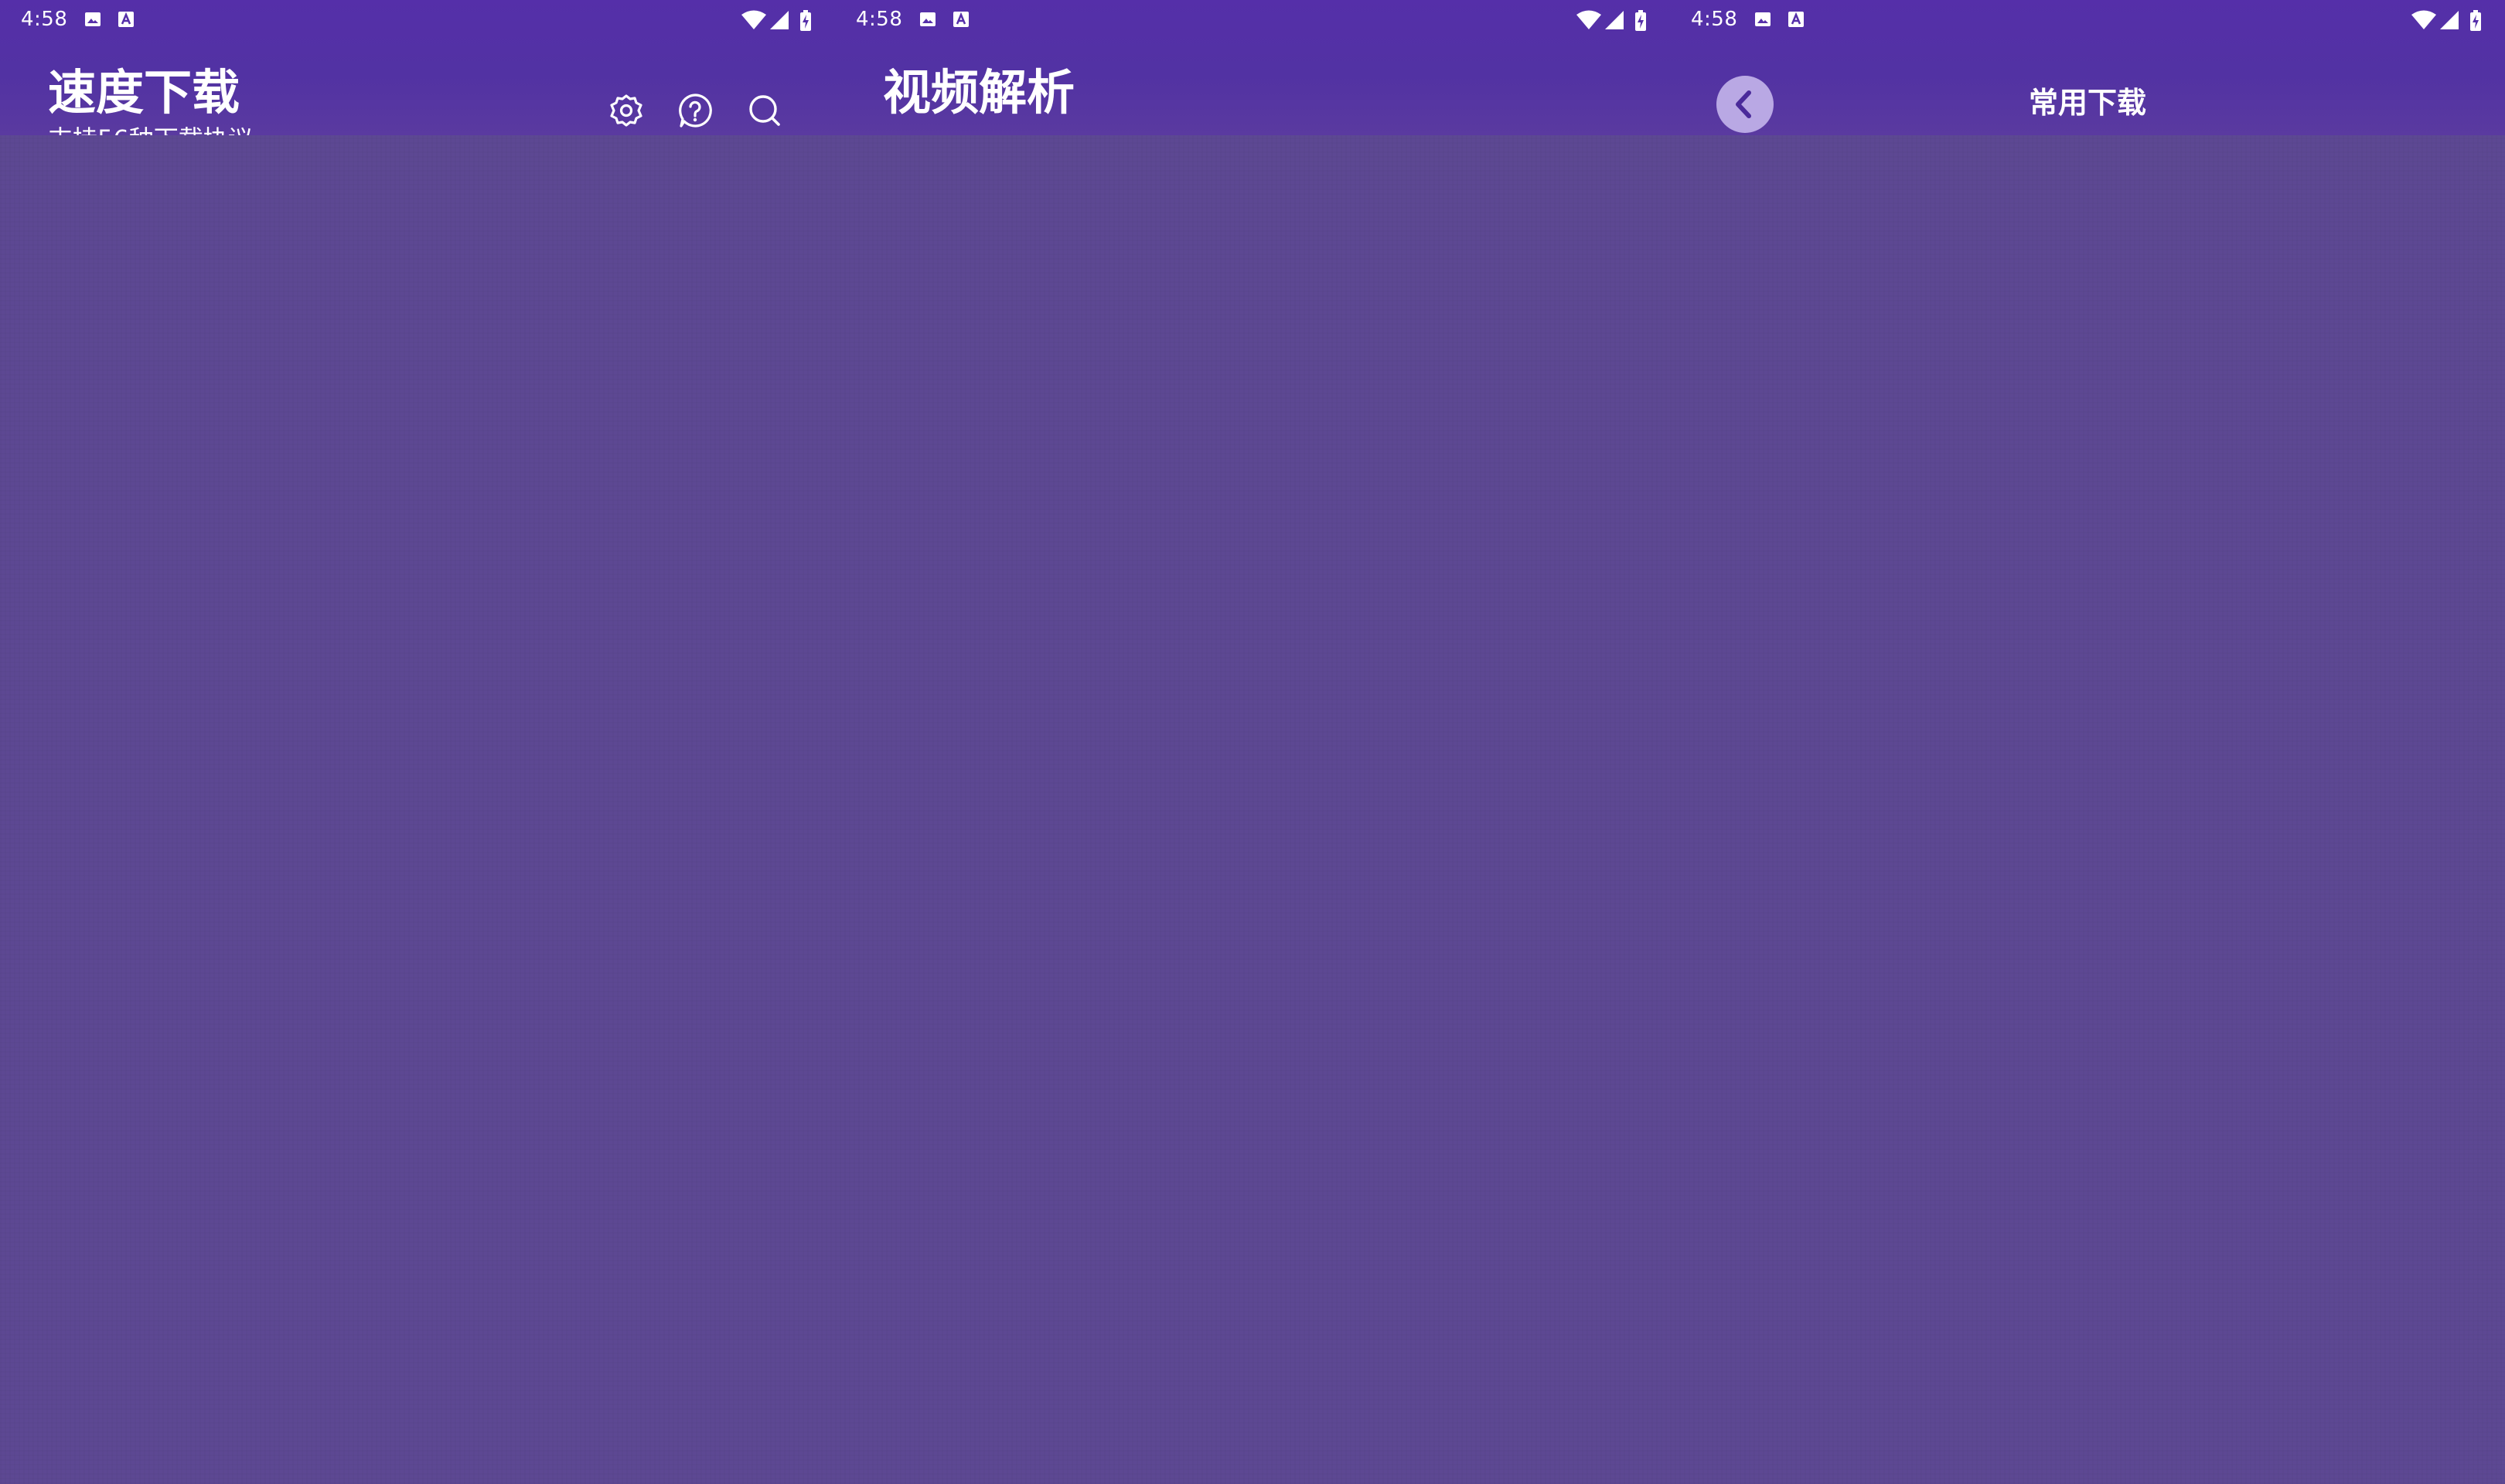  I want to click on page-title: 常用下载, so click(2087, 103).